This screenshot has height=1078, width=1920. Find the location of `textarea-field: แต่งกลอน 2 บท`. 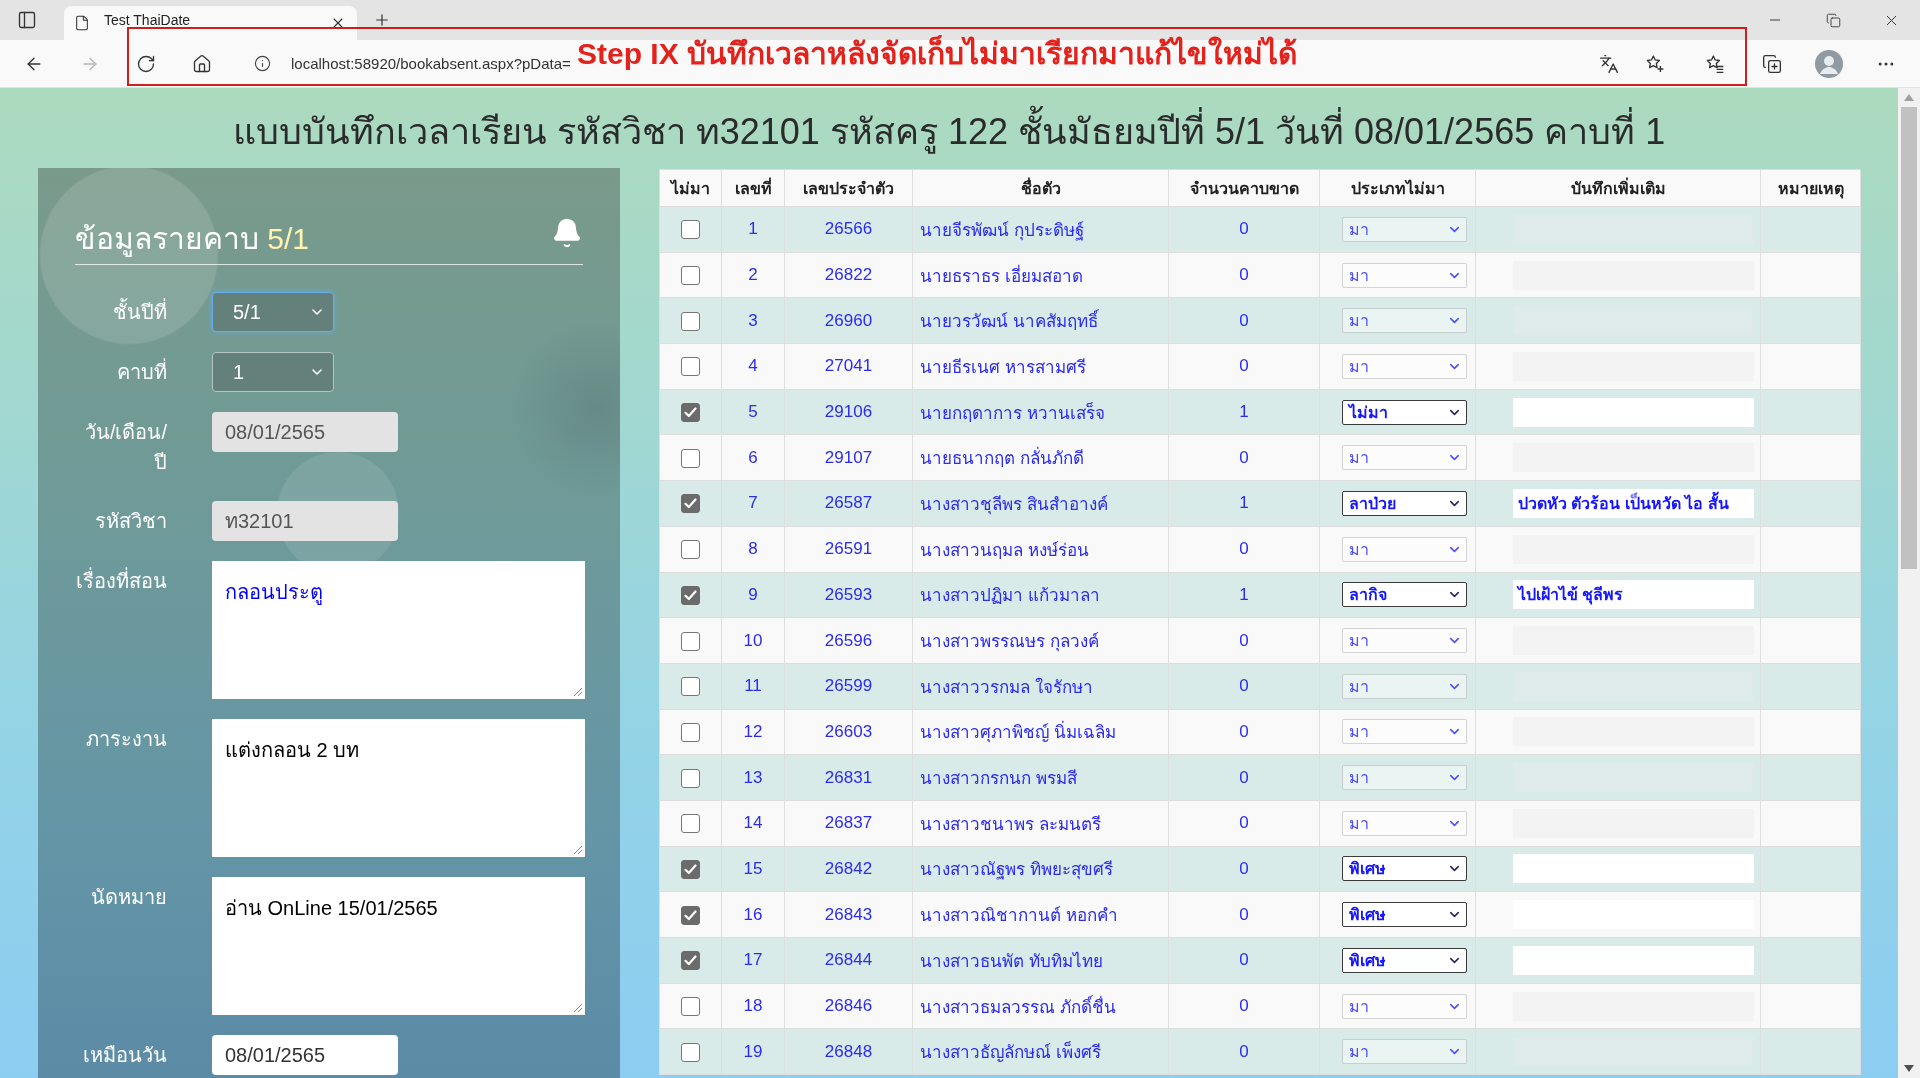

textarea-field: แต่งกลอน 2 บท is located at coordinates (398, 788).